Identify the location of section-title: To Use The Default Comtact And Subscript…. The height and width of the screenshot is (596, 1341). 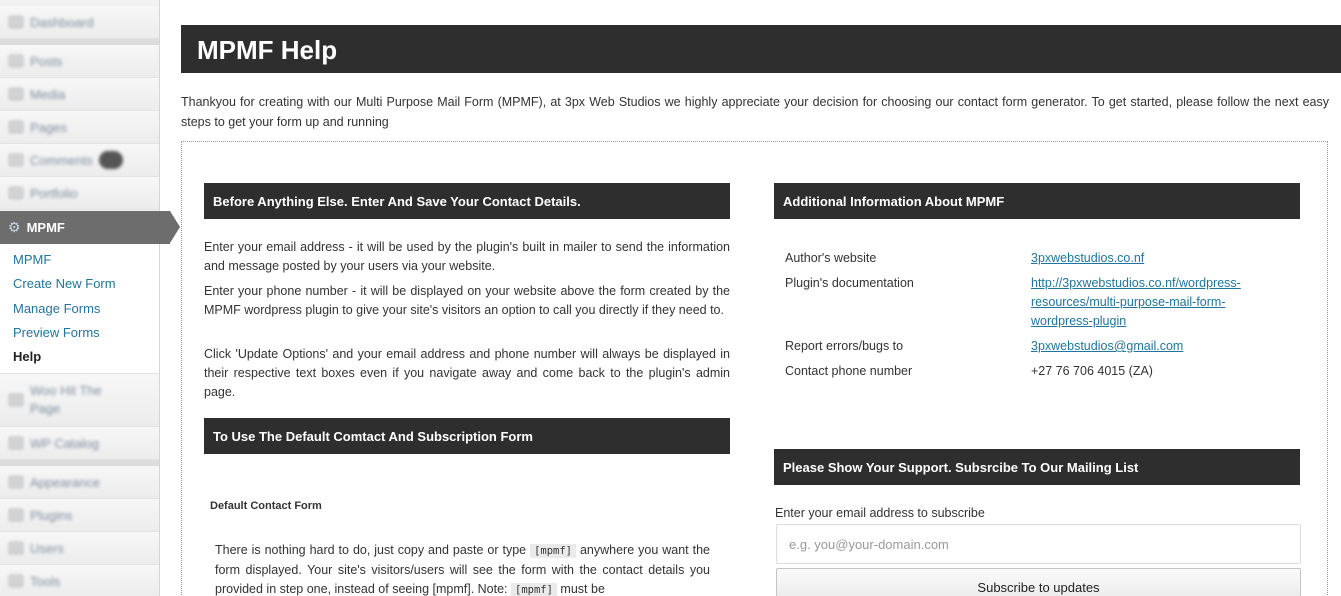
(373, 436).